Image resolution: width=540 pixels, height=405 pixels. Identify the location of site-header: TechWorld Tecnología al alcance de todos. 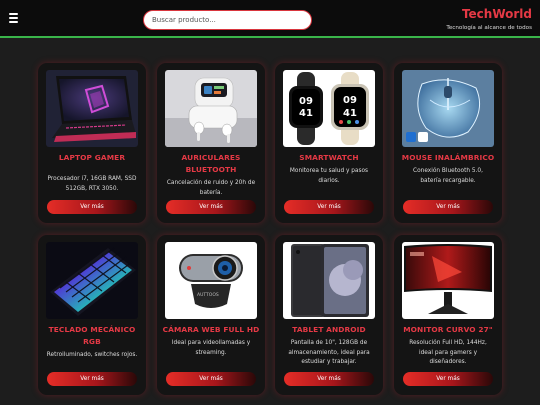
(270, 19).